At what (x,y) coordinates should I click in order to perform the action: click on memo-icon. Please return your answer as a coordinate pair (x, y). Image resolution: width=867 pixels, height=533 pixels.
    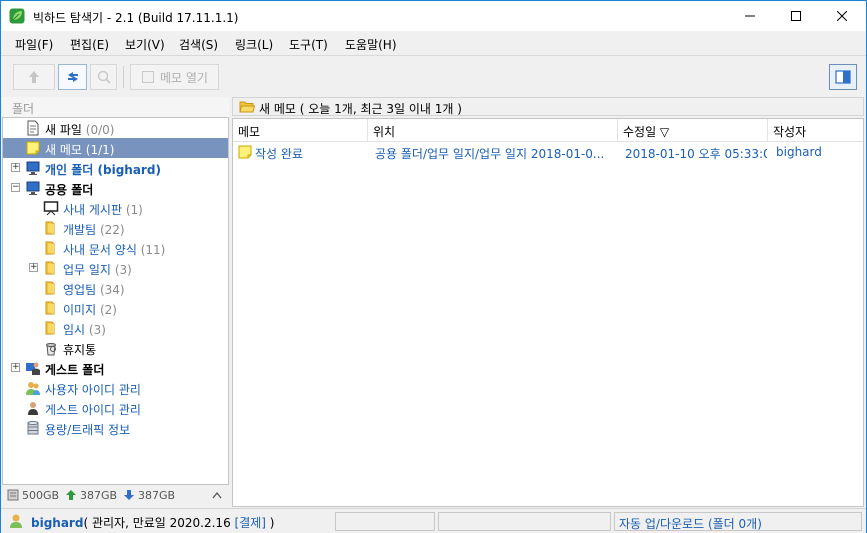
    Looking at the image, I should click on (148, 77).